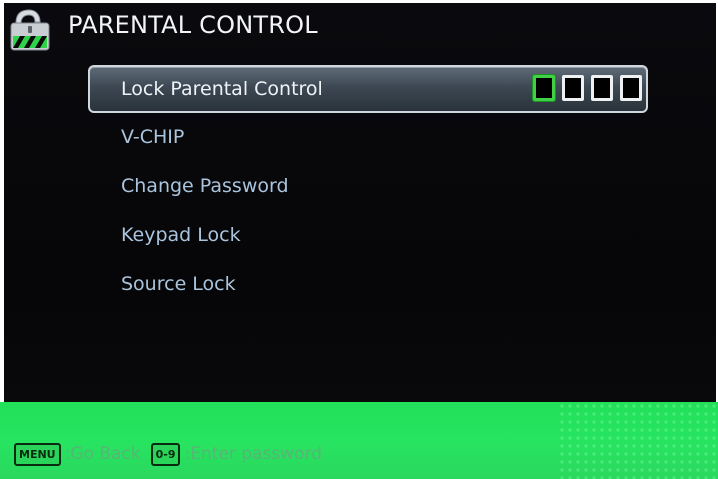  Describe the element at coordinates (181, 235) in the screenshot. I see `menu-item-label: Keypad Lock` at that location.